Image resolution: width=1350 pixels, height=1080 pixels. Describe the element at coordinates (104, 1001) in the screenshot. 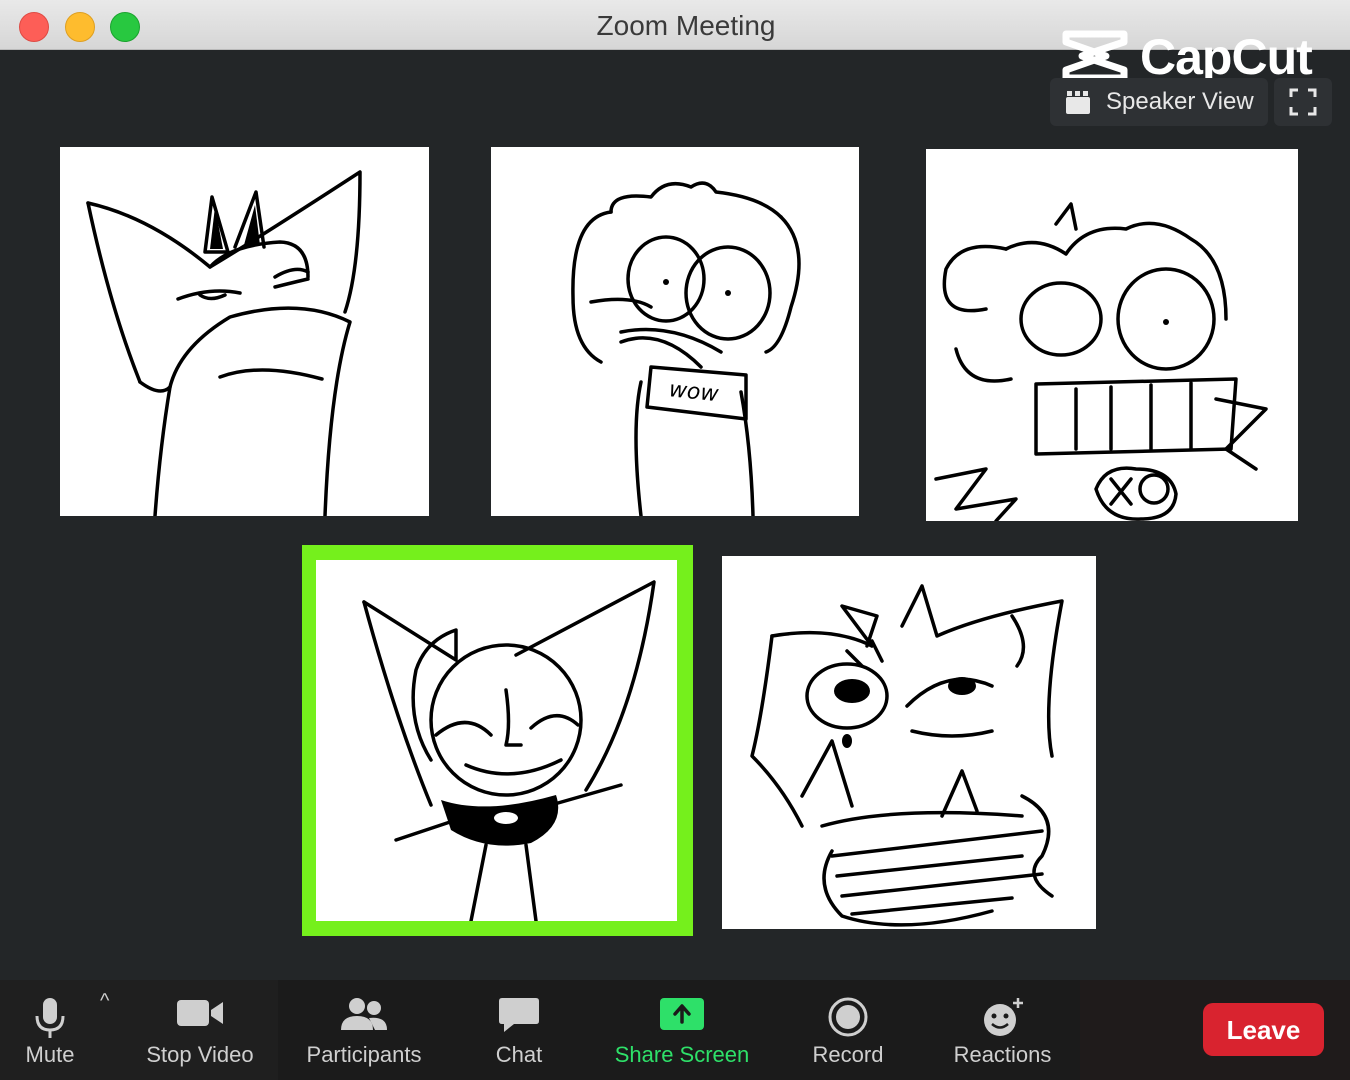

I see `chevron-up-icon: ^` at that location.